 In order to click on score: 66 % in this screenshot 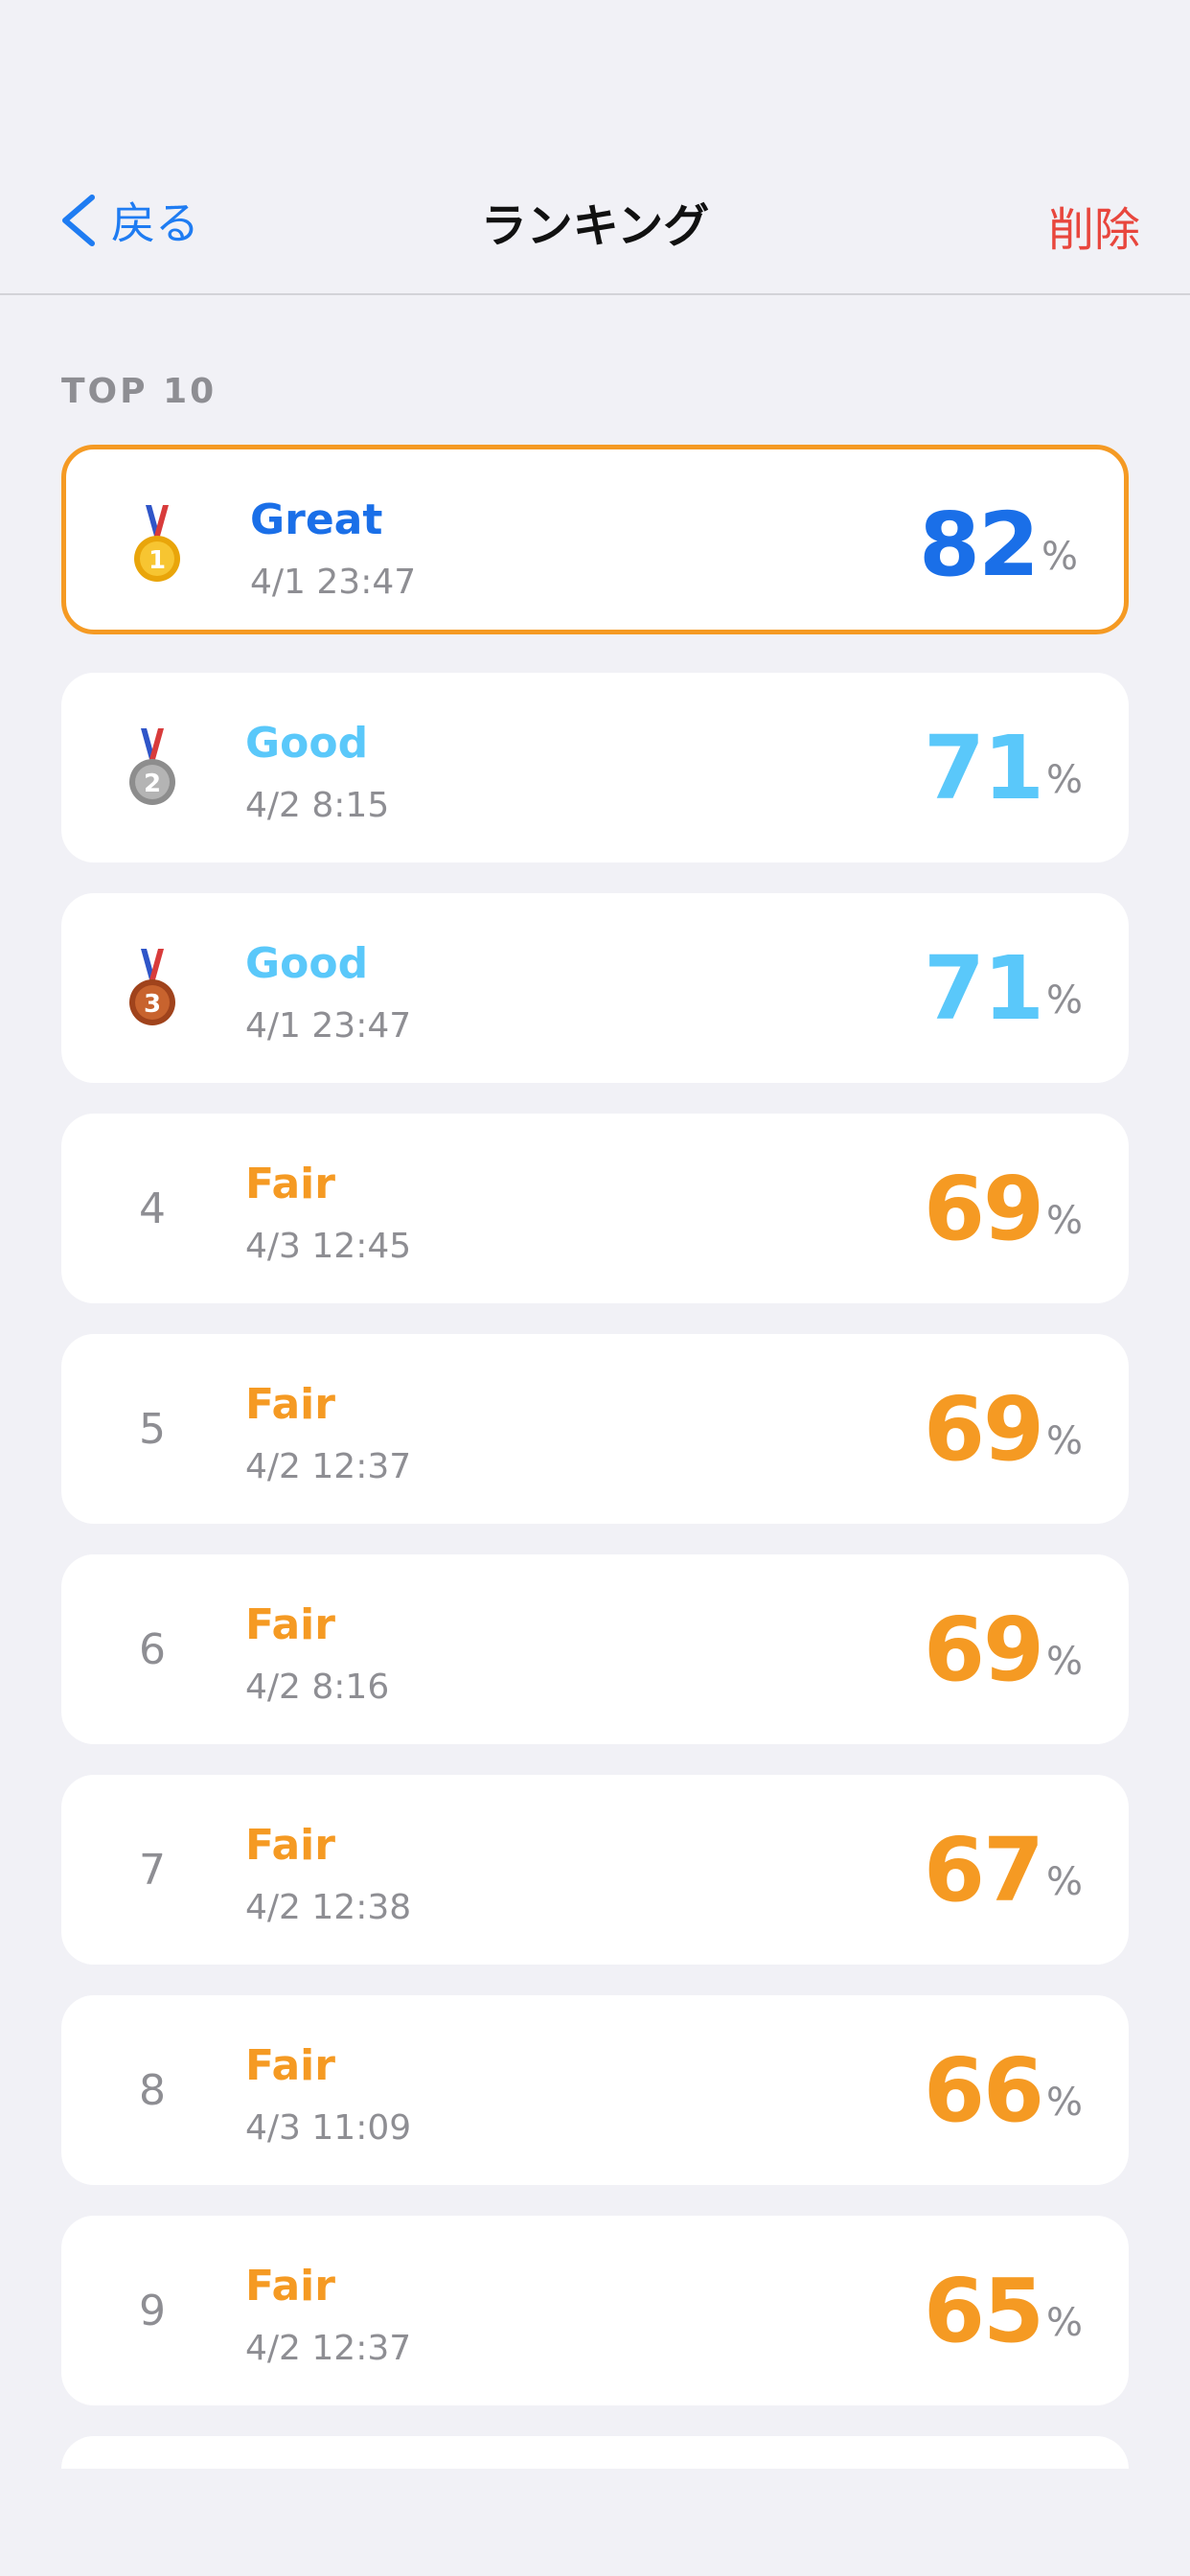, I will do `click(1004, 2090)`.